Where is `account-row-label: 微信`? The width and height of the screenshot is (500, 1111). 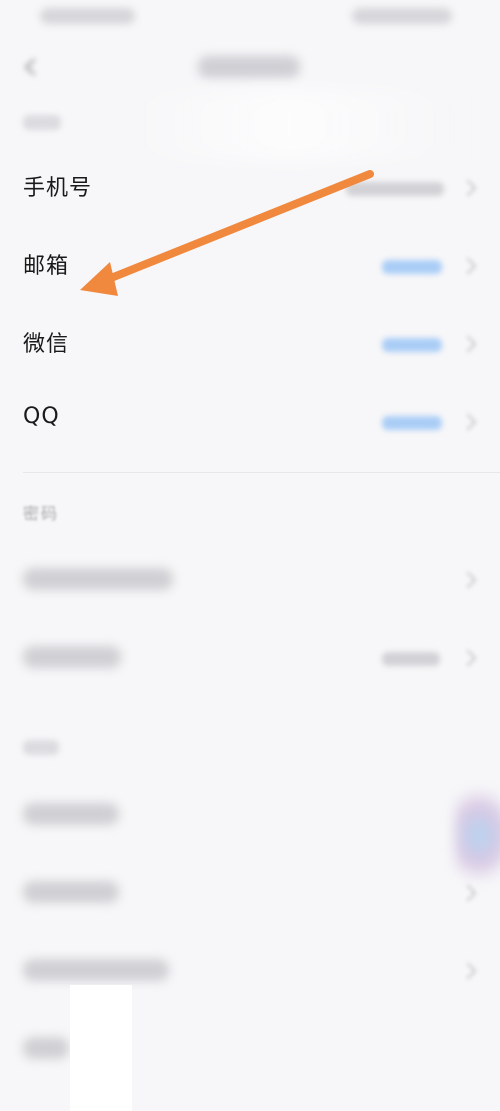
account-row-label: 微信 is located at coordinates (46, 344).